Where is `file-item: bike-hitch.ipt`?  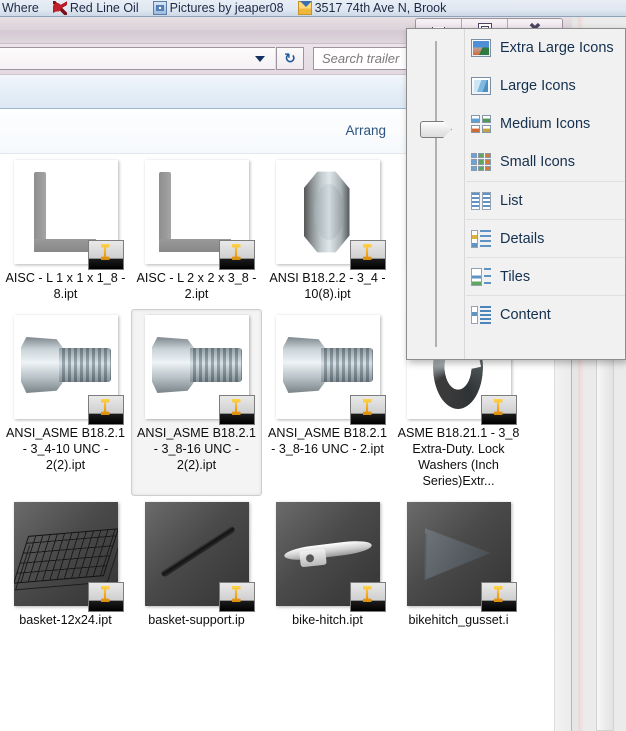
file-item: bike-hitch.ipt is located at coordinates (327, 565).